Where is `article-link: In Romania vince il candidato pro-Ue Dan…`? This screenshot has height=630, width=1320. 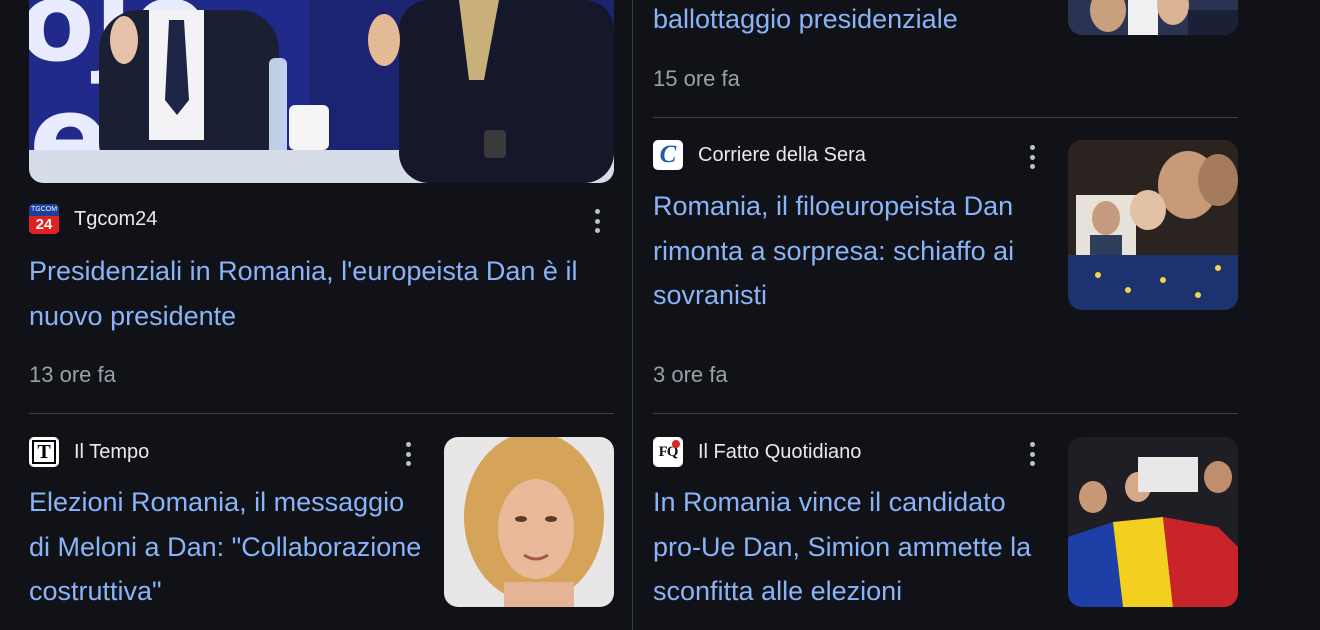 article-link: In Romania vince il candidato pro-Ue Dan… is located at coordinates (842, 546).